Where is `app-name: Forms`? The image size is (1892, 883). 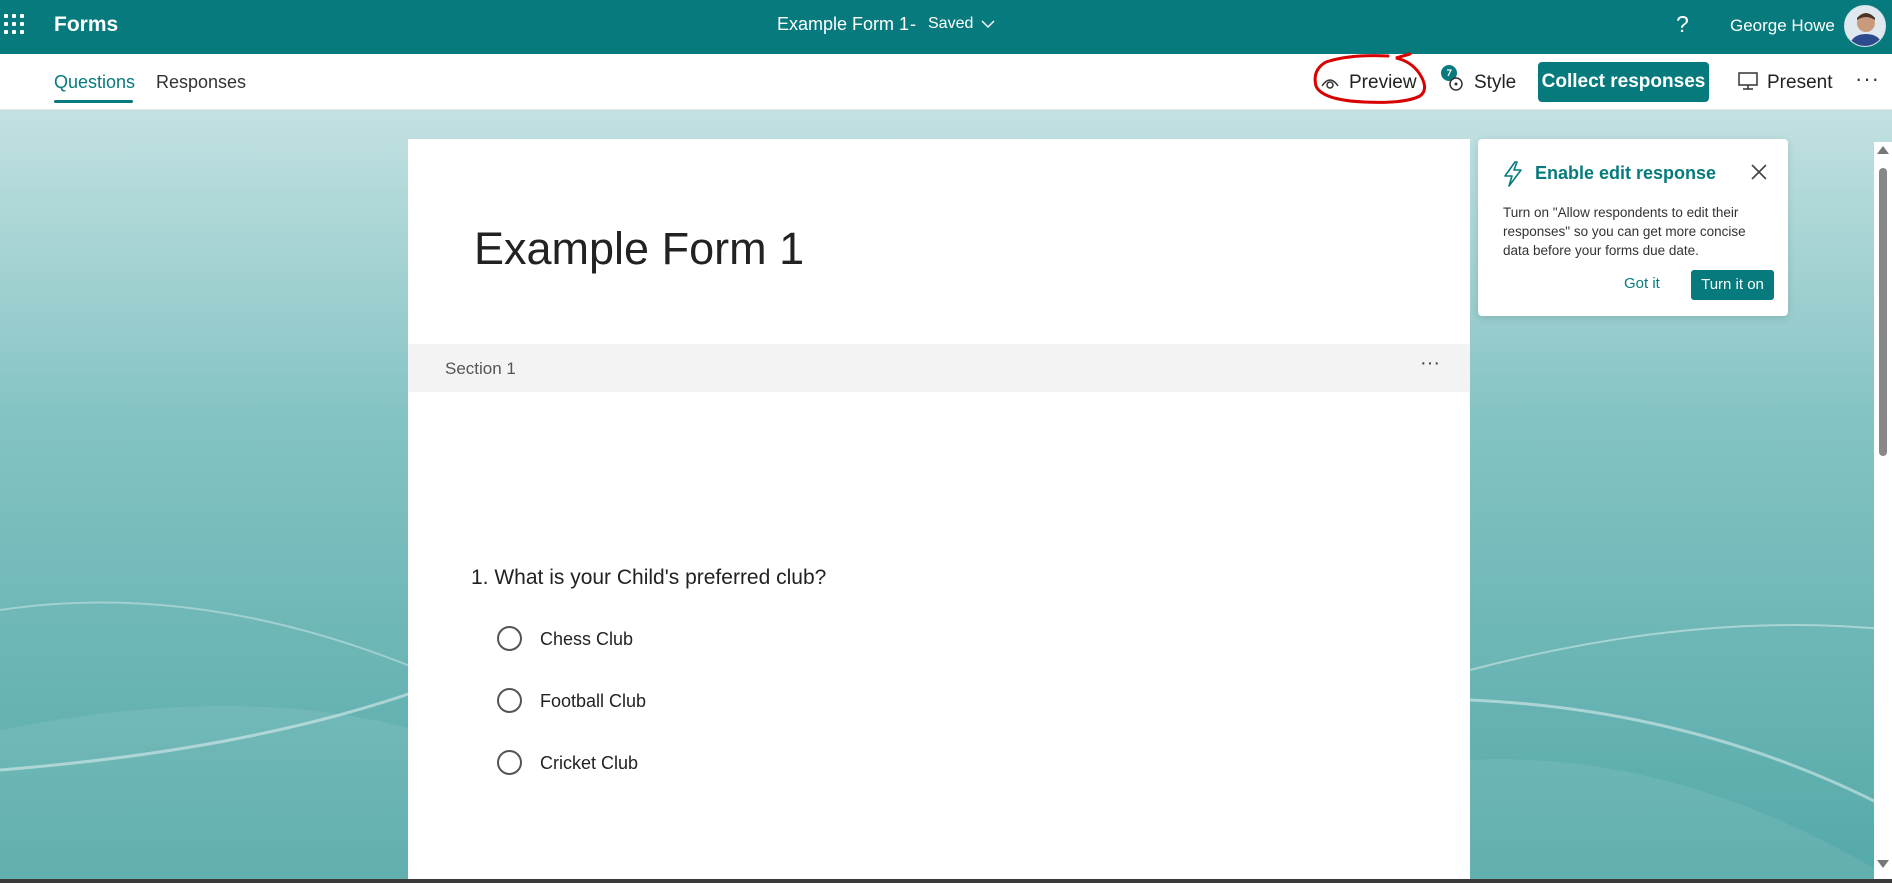
app-name: Forms is located at coordinates (86, 25).